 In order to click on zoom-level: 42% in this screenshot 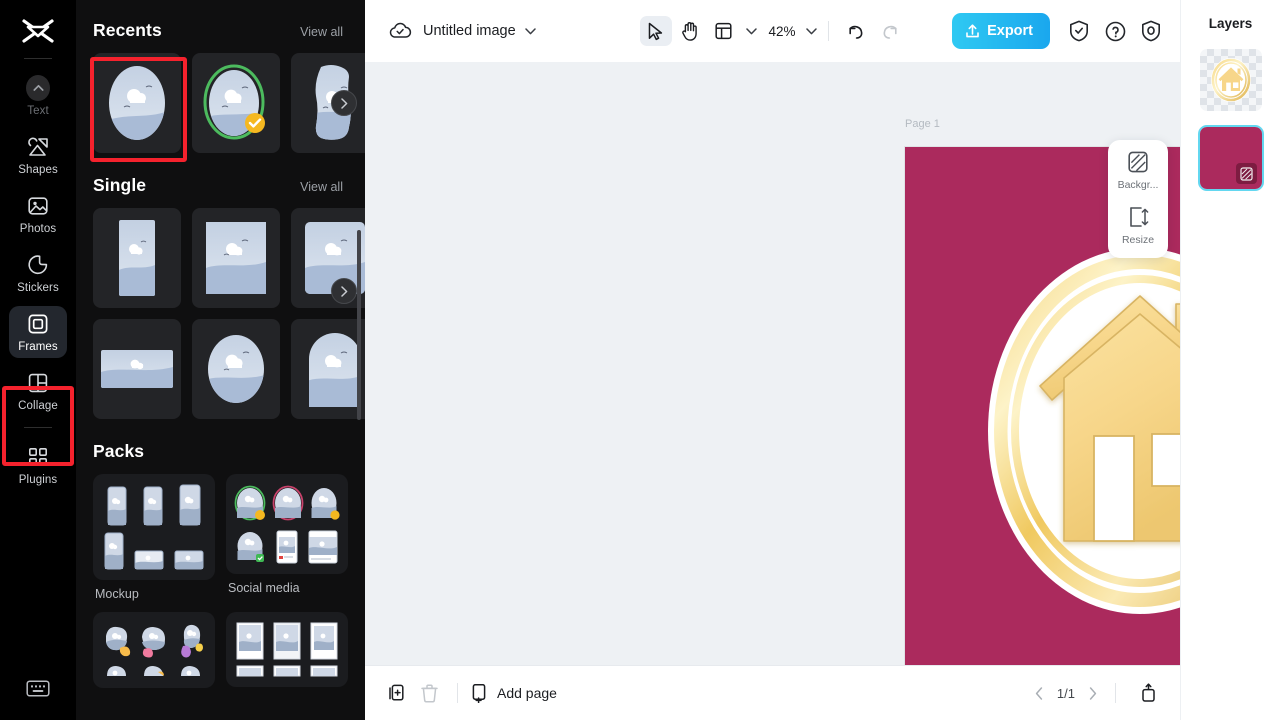, I will do `click(778, 31)`.